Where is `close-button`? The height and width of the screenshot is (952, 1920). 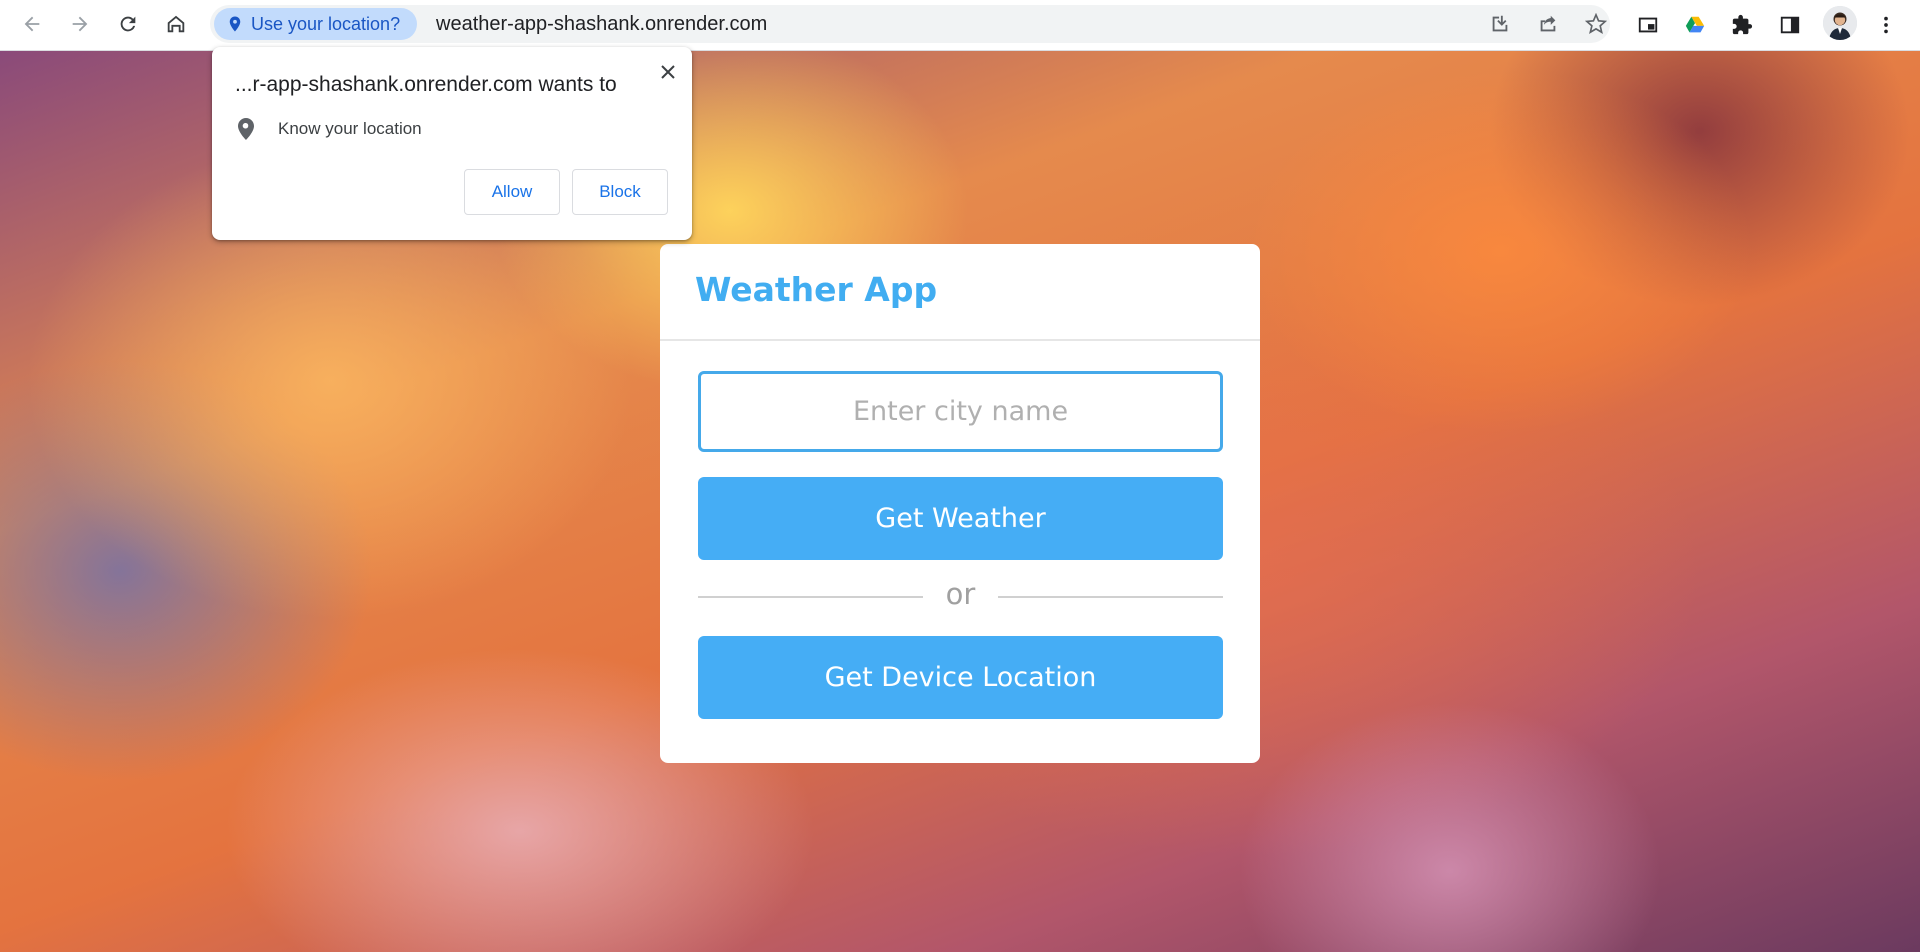 close-button is located at coordinates (668, 72).